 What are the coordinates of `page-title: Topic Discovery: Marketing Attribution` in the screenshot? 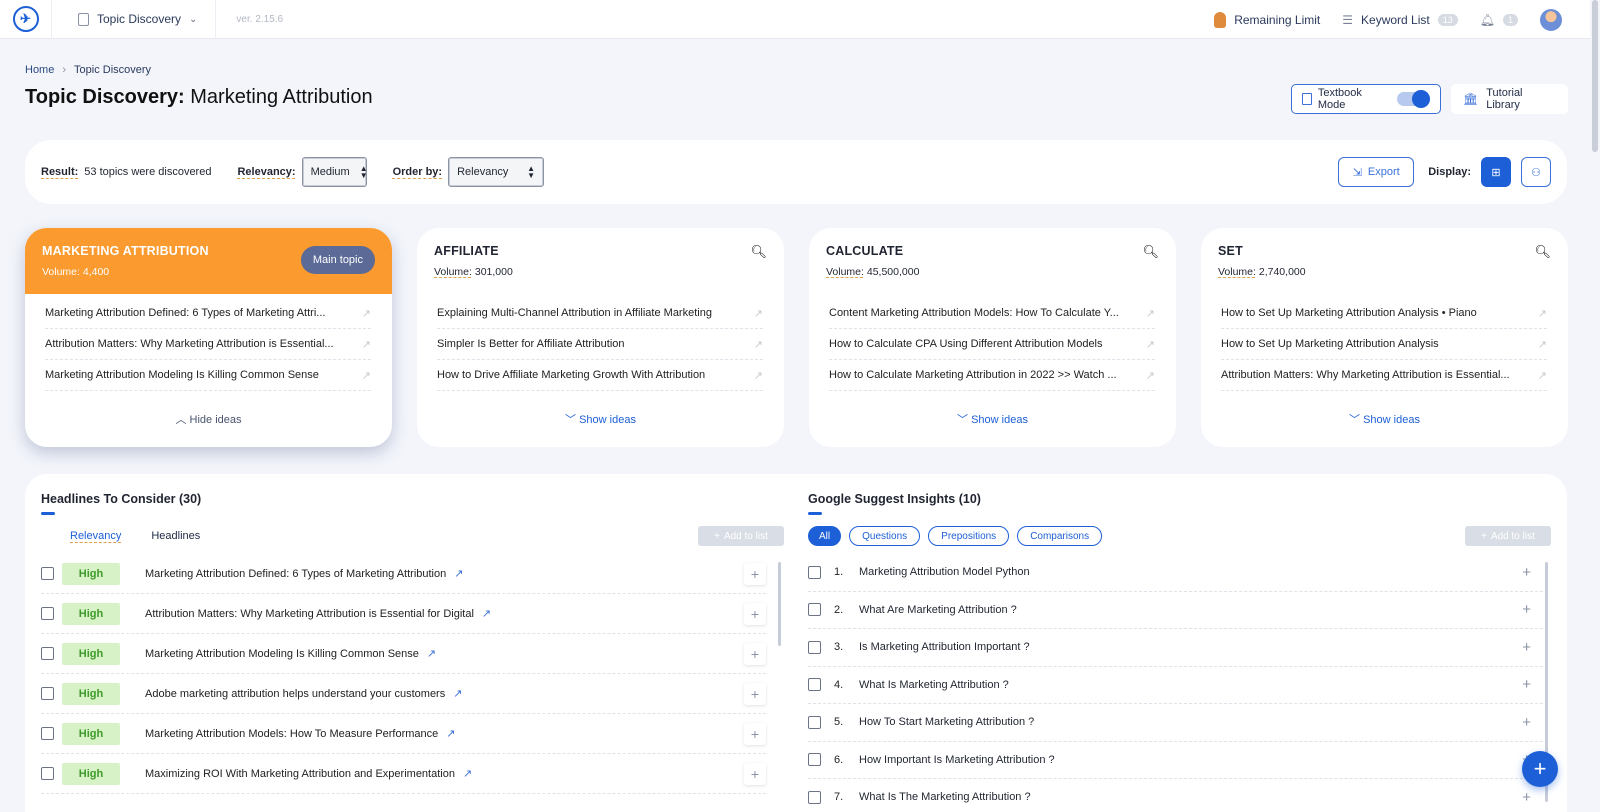 It's located at (199, 97).